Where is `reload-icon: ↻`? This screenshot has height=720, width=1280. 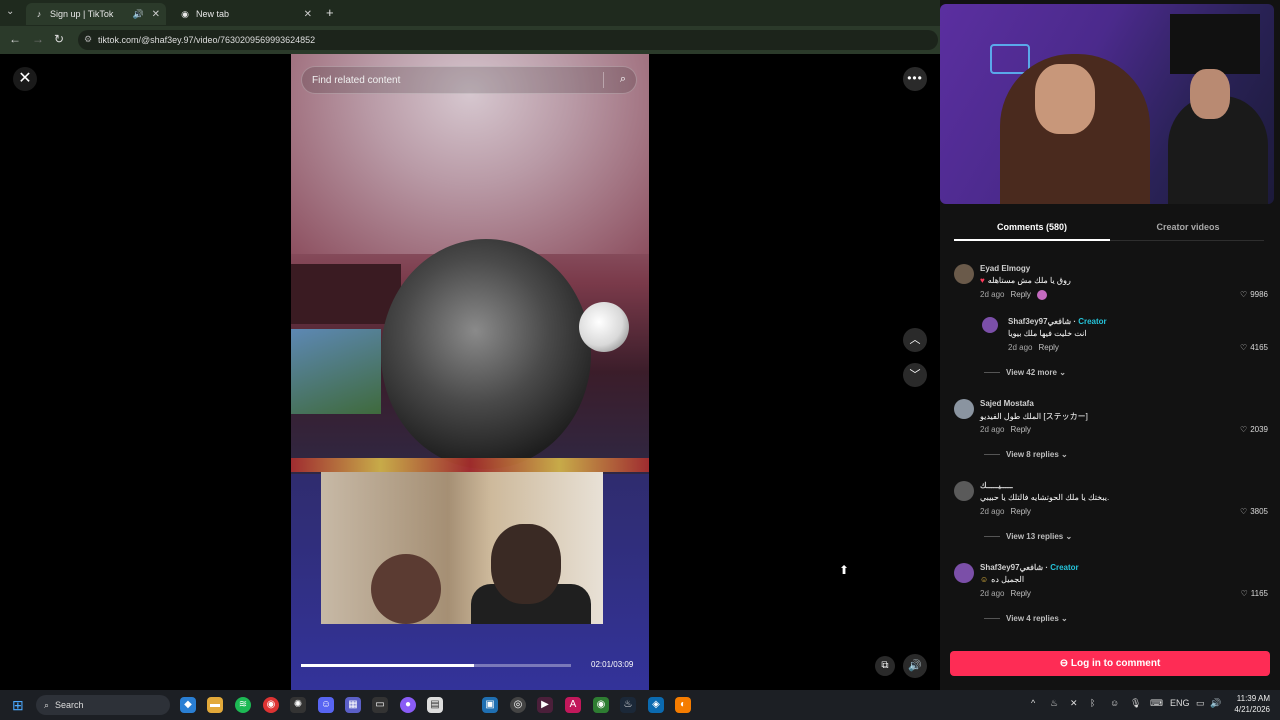
reload-icon: ↻ is located at coordinates (59, 39).